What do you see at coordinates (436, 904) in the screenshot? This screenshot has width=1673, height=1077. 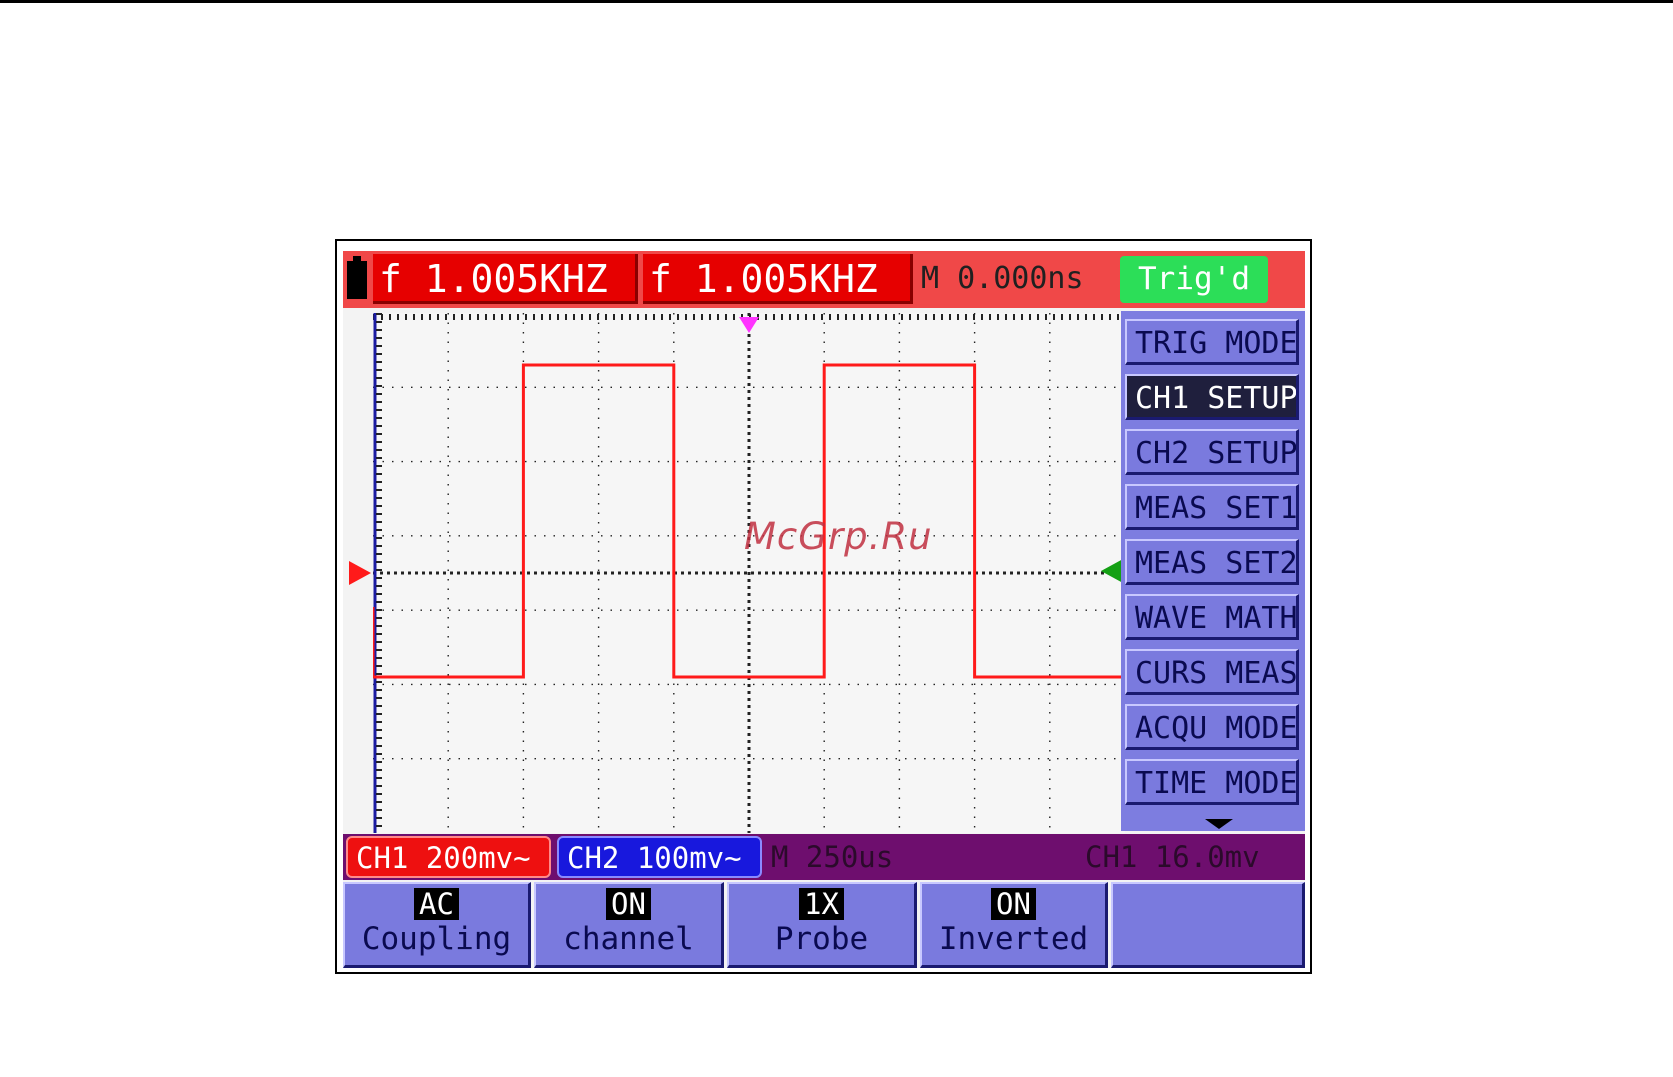 I see `softkey-coupling-value: AC` at bounding box center [436, 904].